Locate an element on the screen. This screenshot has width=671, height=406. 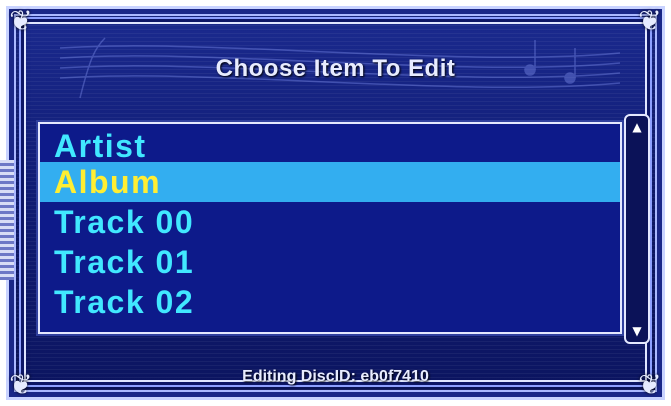
list-item-album: Album is located at coordinates (330, 182).